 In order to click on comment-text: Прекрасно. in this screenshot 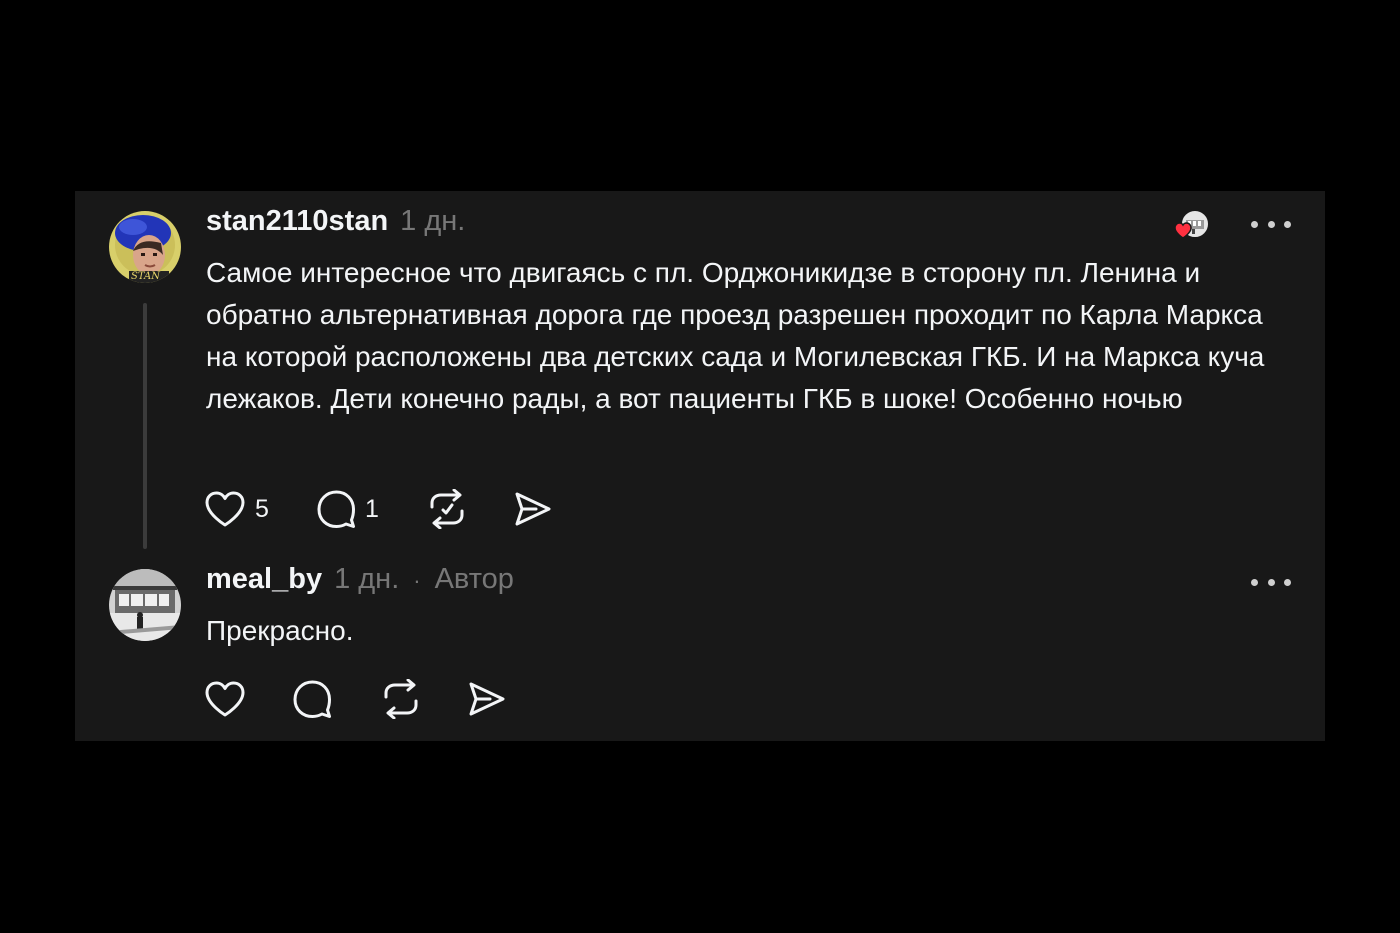, I will do `click(280, 630)`.